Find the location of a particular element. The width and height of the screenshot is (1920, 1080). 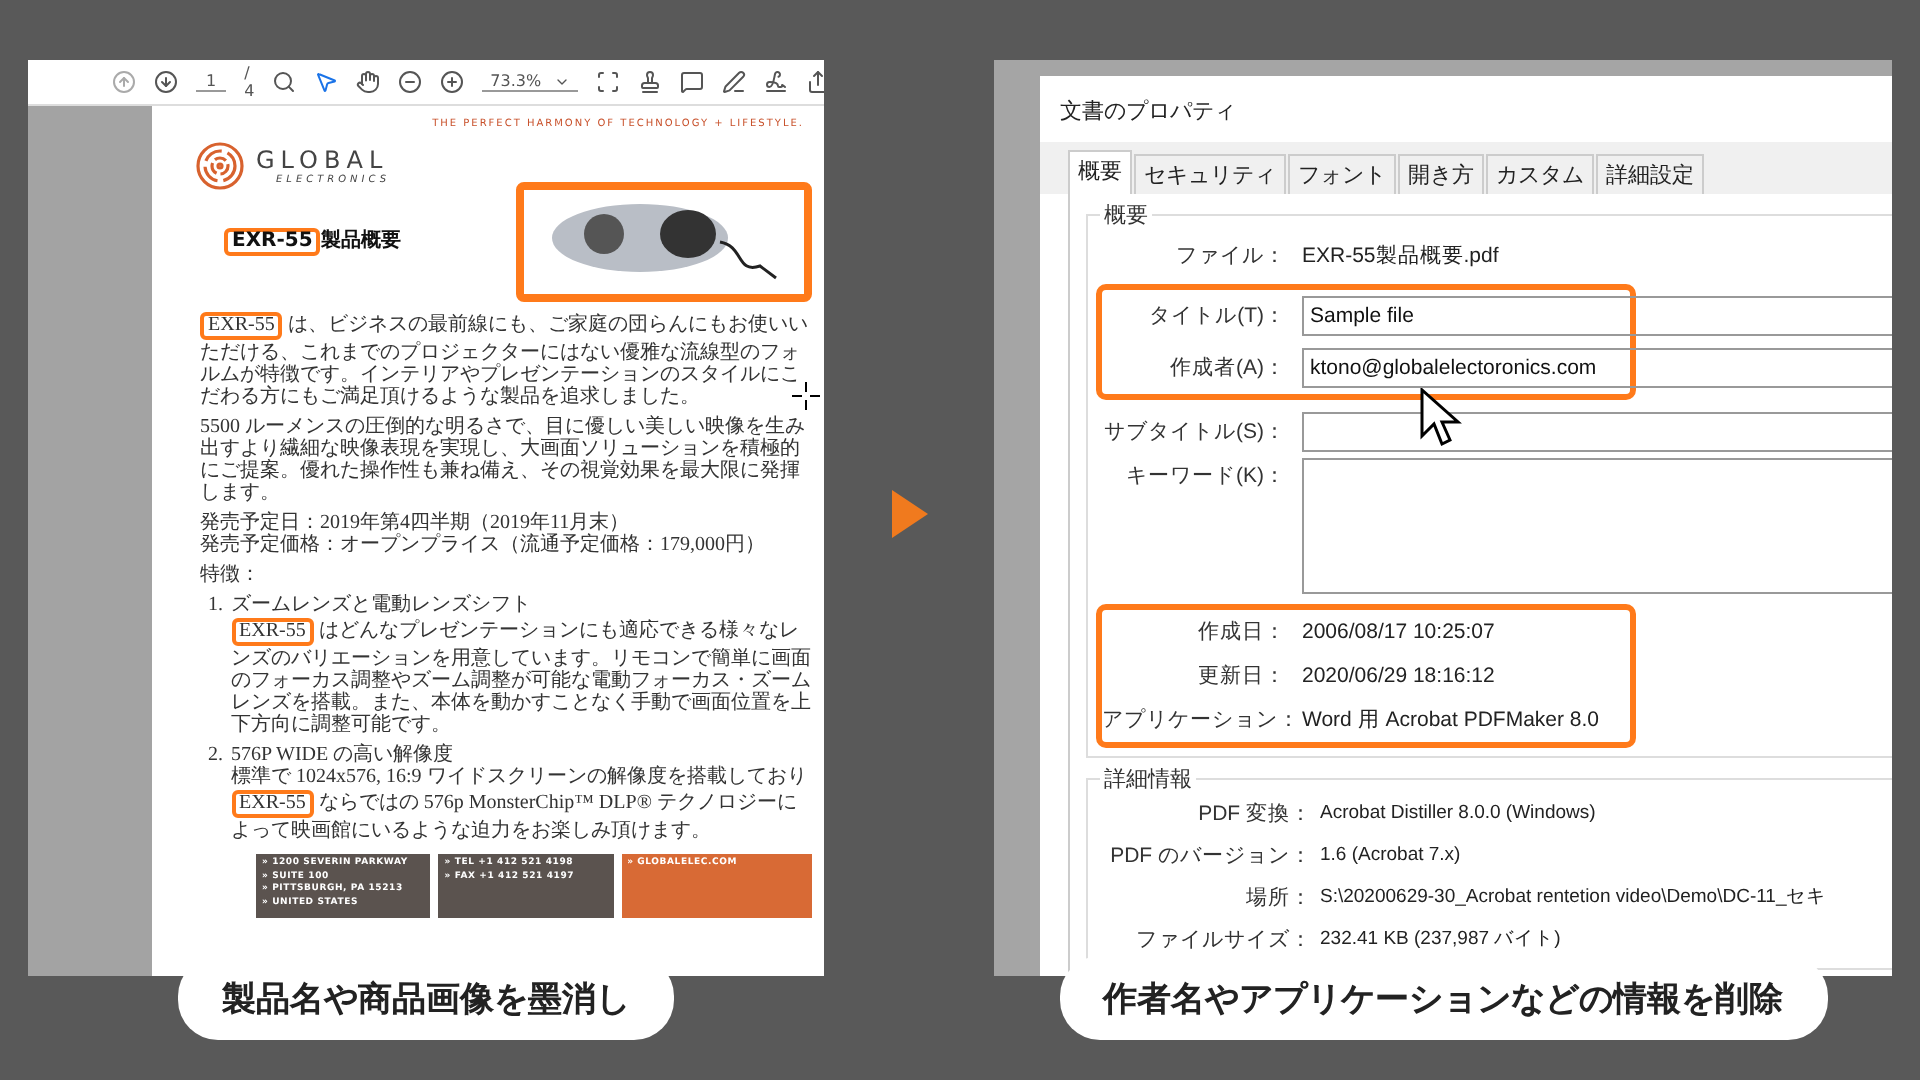

signature-icon is located at coordinates (775, 82).